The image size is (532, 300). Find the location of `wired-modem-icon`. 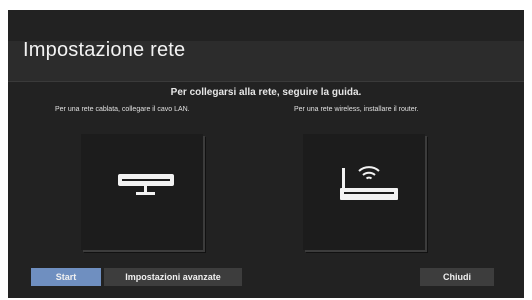

wired-modem-icon is located at coordinates (146, 184).